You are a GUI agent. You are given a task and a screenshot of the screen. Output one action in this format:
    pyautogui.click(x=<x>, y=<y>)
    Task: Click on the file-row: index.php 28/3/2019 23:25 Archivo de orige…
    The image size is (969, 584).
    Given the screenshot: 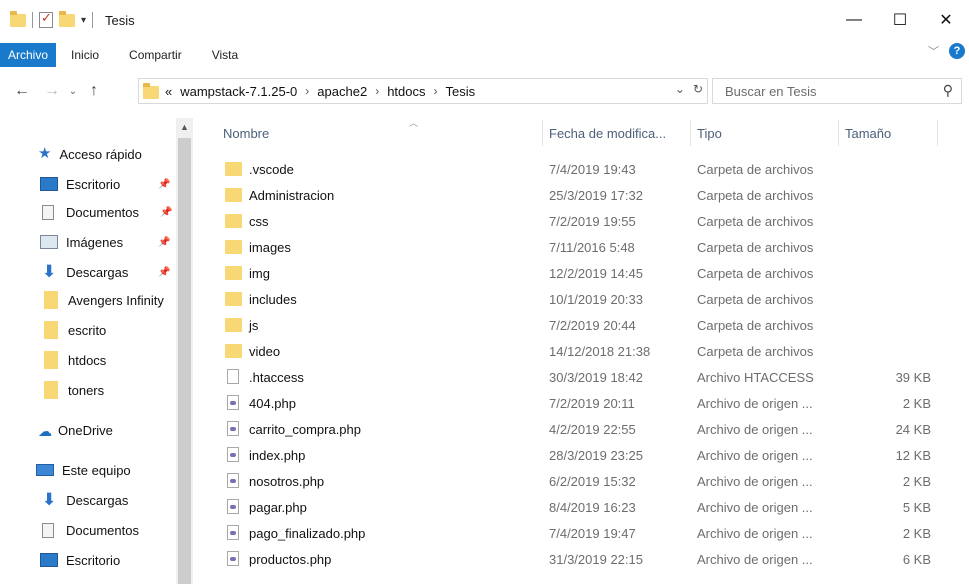 What is the action you would take?
    pyautogui.click(x=581, y=455)
    